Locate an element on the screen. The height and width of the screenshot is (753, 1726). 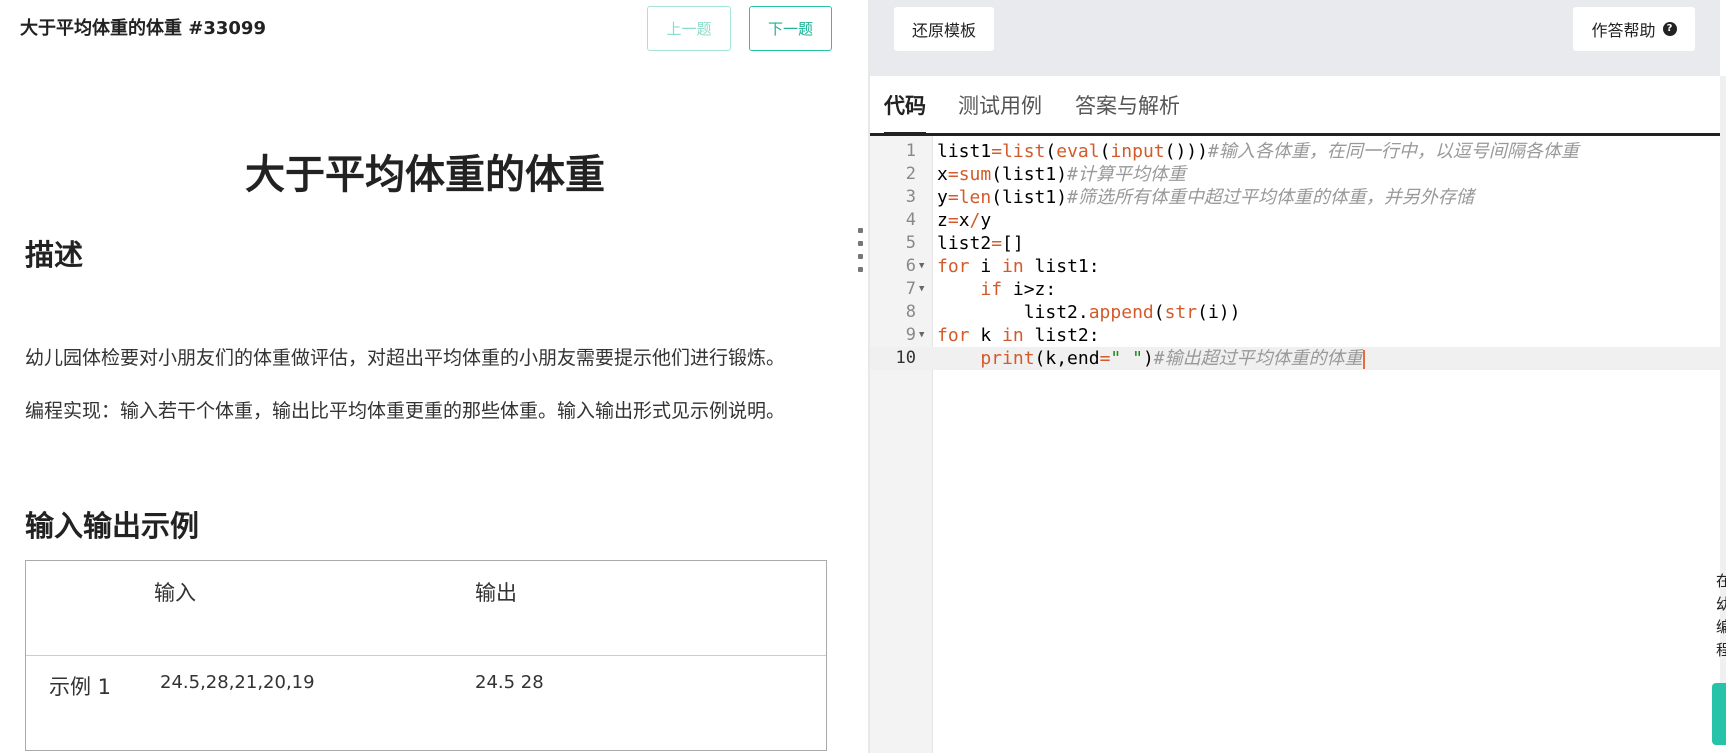
code-text: print(k,end=" ")#输出超过平均体重的体重 is located at coordinates (1172, 358).